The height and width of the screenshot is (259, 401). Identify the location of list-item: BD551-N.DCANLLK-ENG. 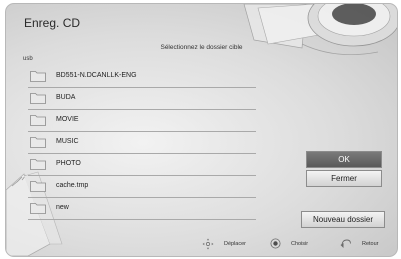
(142, 77).